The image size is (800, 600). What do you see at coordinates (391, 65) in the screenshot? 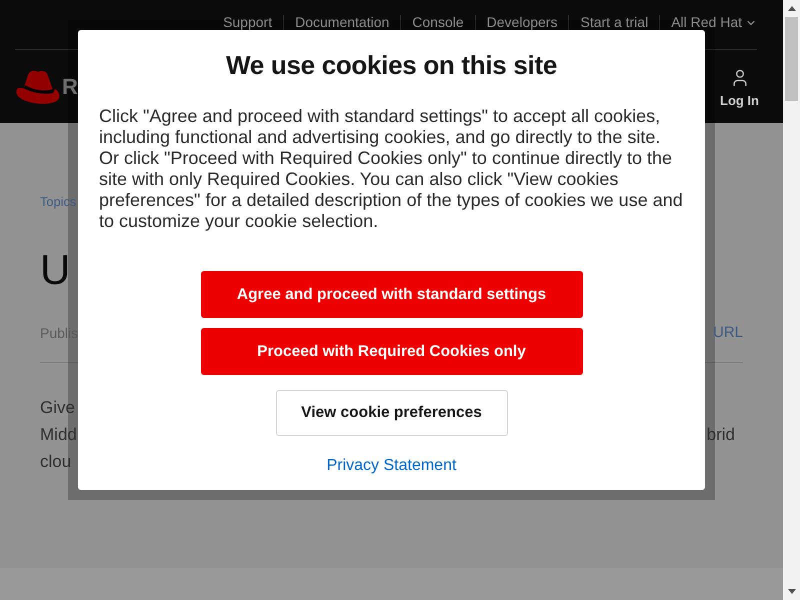
I see `dialog-title: We use cookies on this site` at bounding box center [391, 65].